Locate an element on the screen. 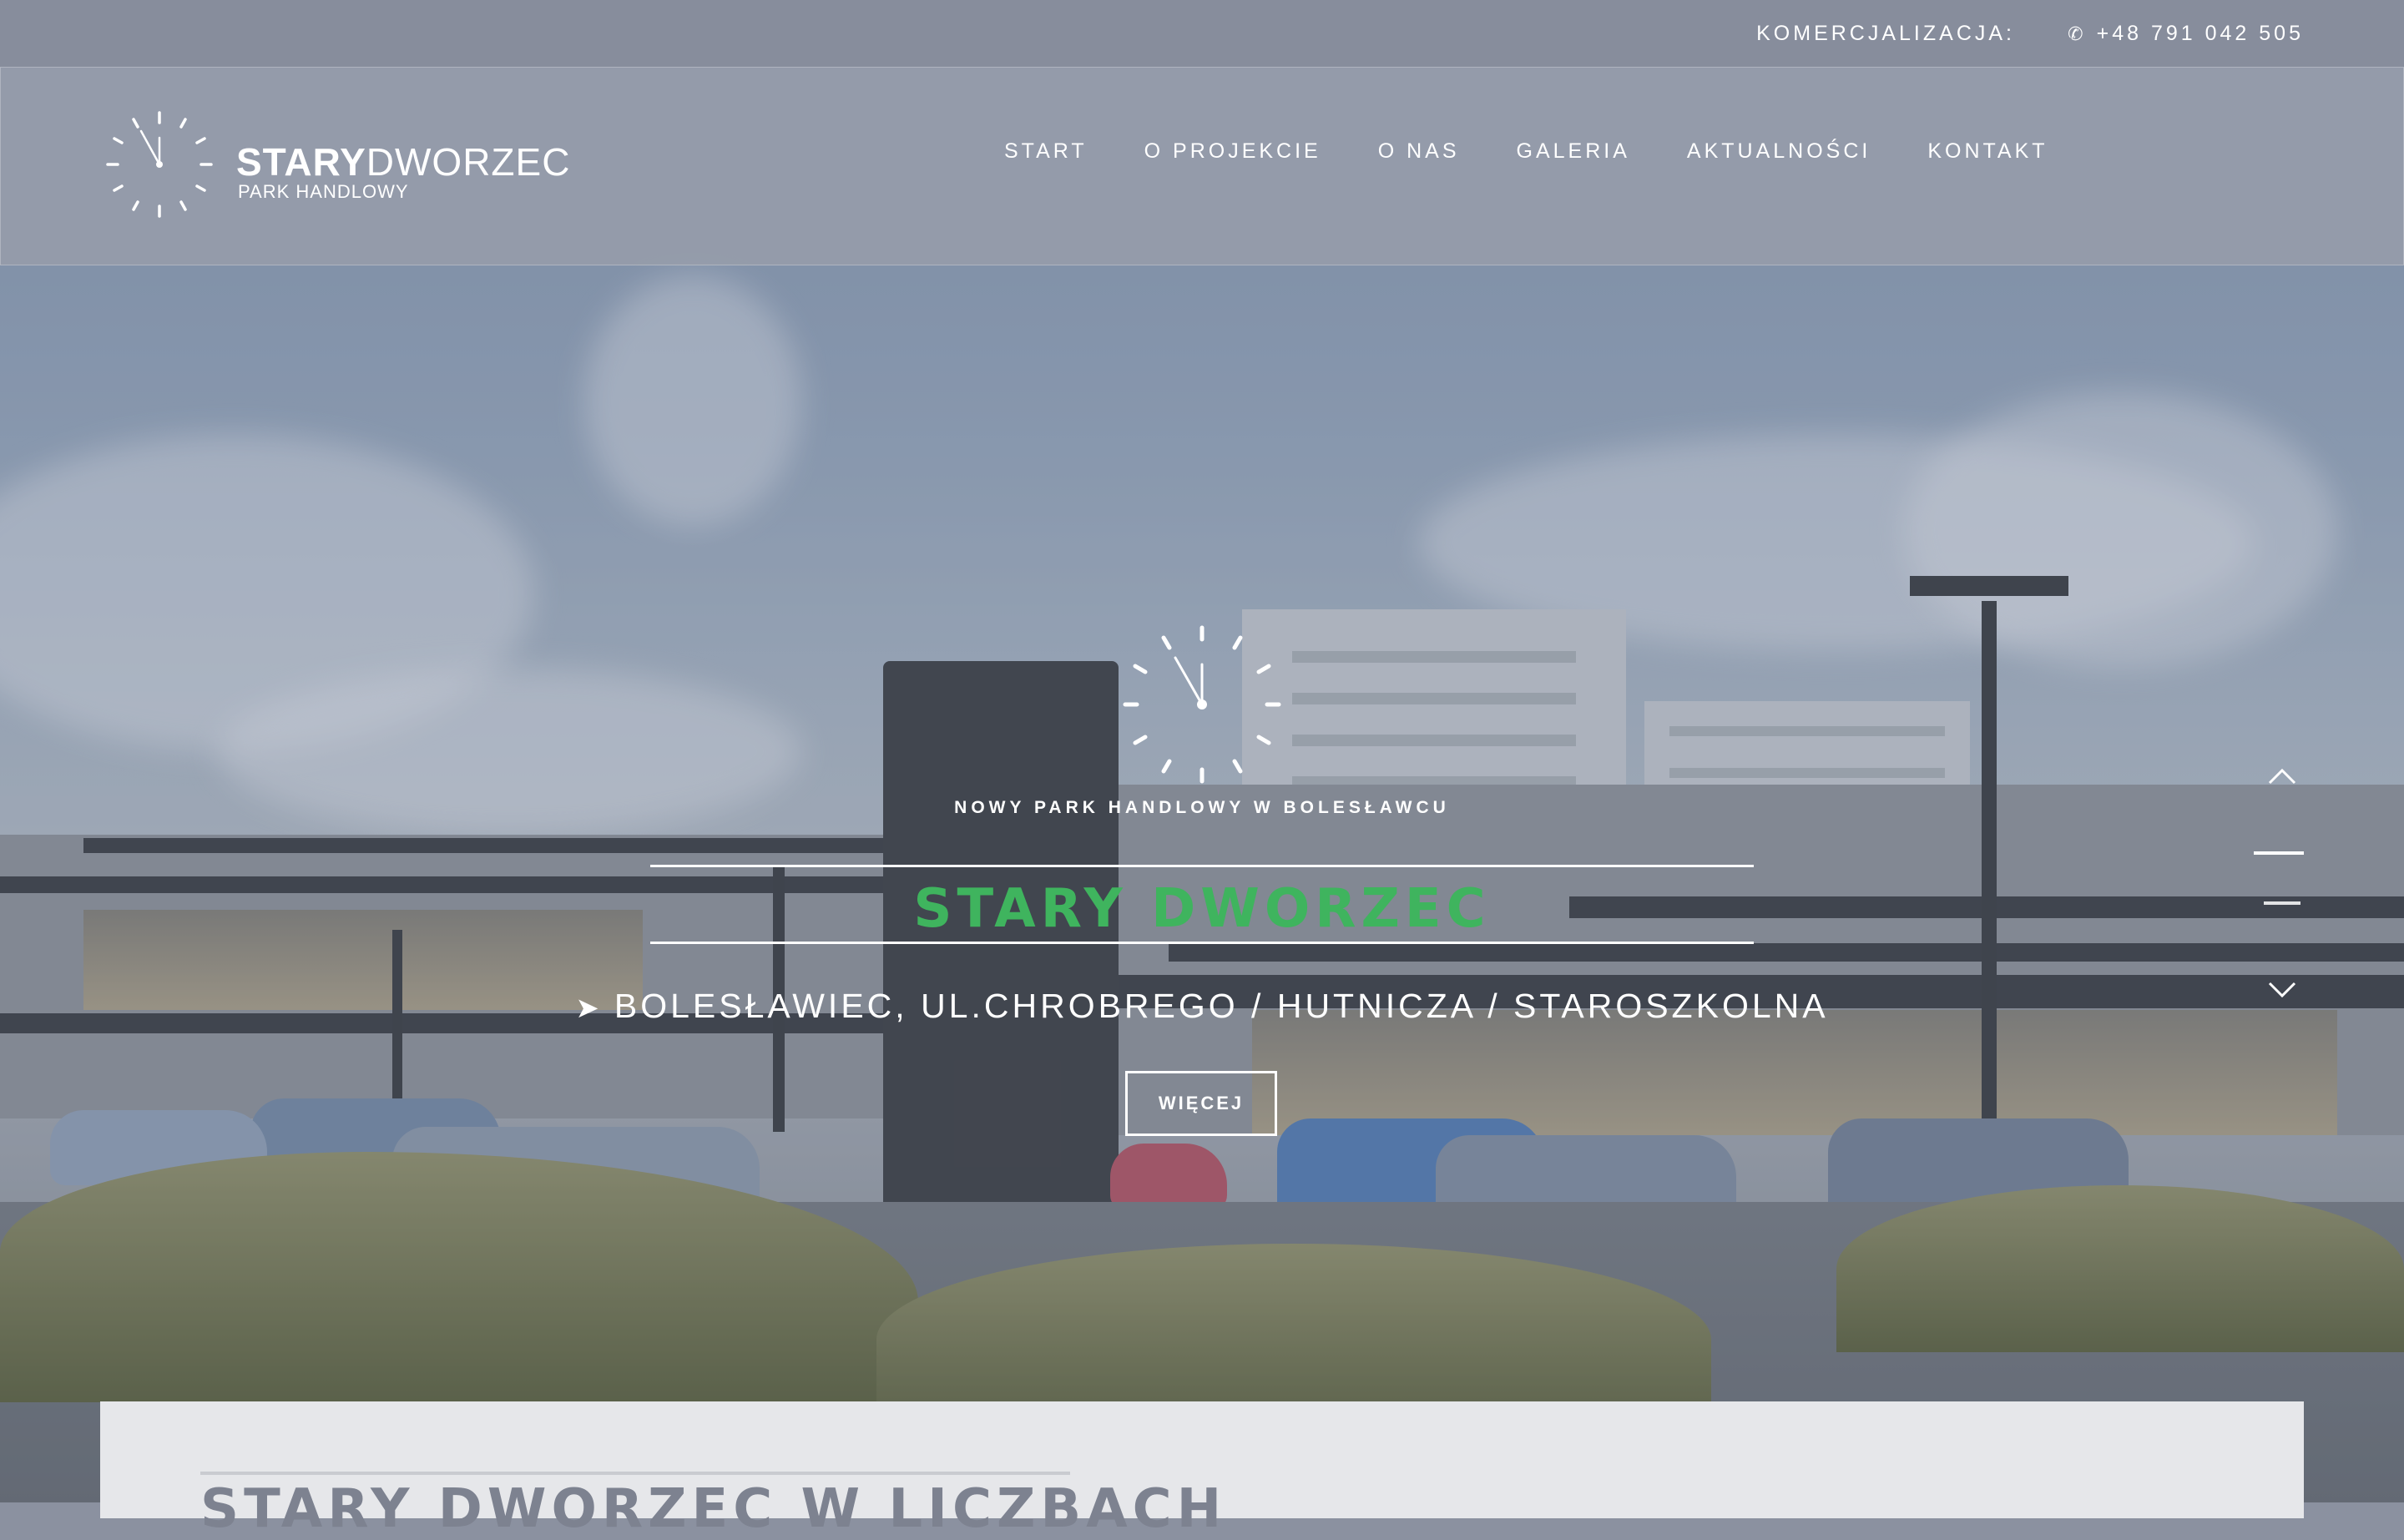 Image resolution: width=2404 pixels, height=1540 pixels. chevron-up-icon is located at coordinates (2282, 776).